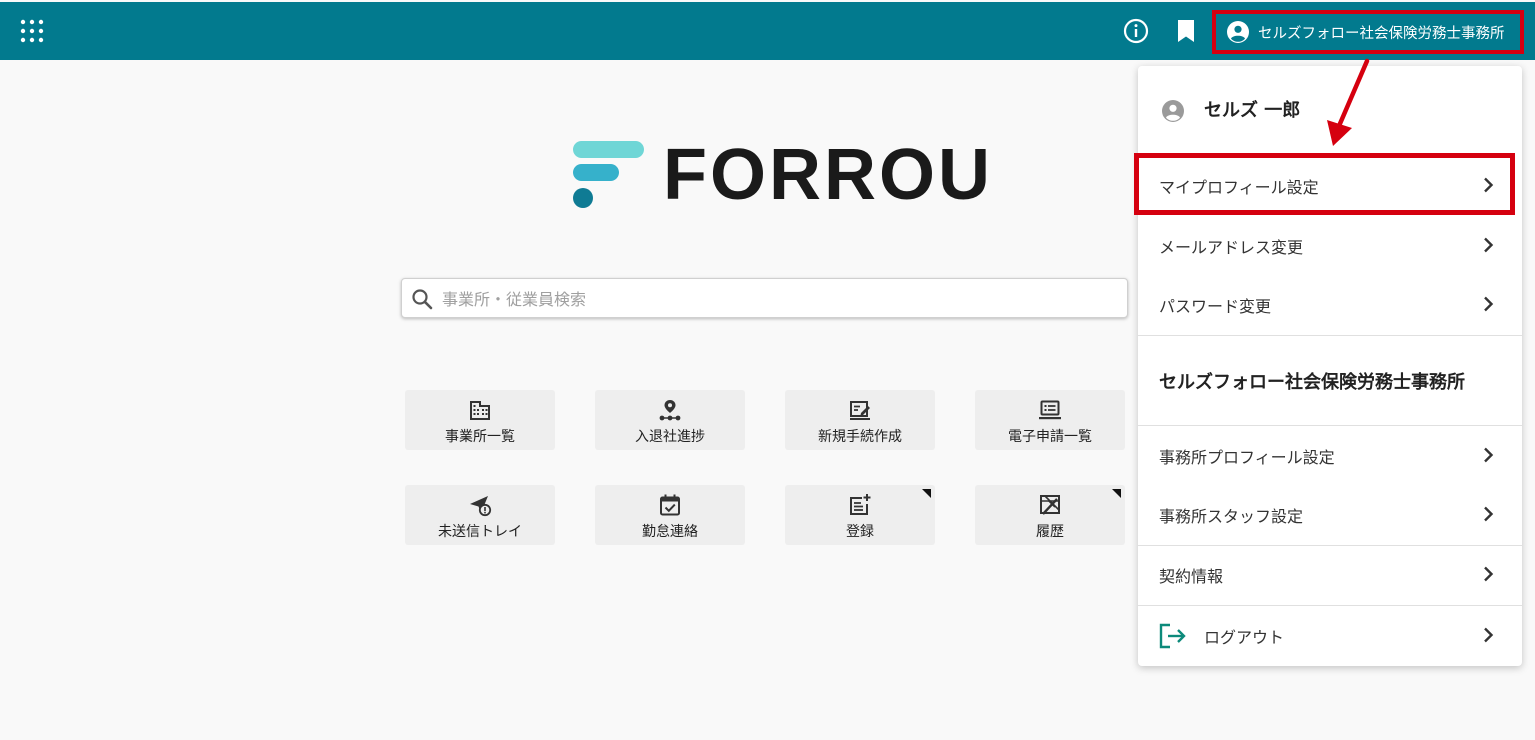 Image resolution: width=1535 pixels, height=740 pixels. I want to click on tile-new-procedure: 新規手続作成, so click(860, 420).